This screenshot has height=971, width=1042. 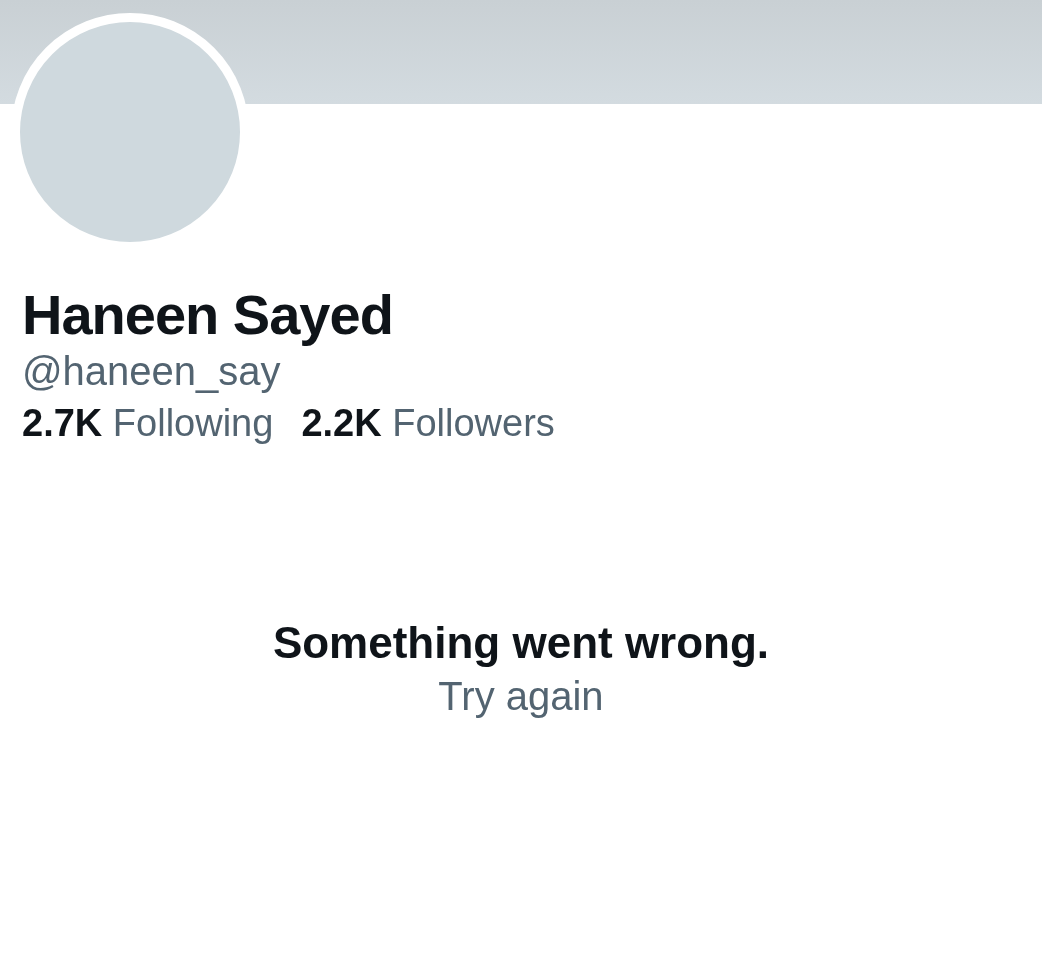 What do you see at coordinates (208, 315) in the screenshot?
I see `profile-name: Haneen Sayed` at bounding box center [208, 315].